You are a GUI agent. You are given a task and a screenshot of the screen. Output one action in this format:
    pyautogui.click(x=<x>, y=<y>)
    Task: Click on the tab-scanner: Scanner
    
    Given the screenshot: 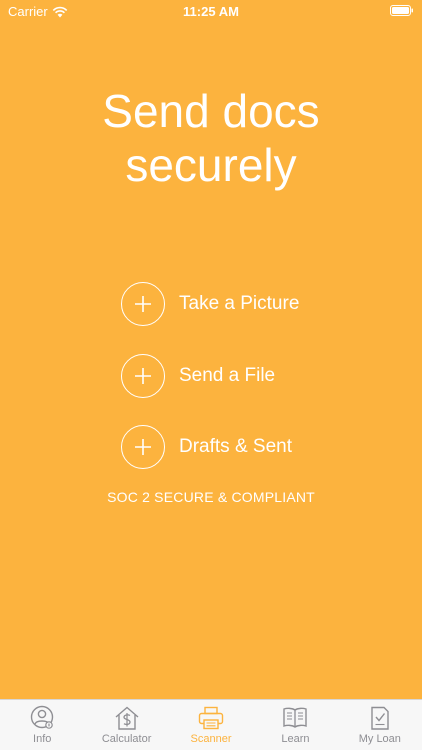 What is the action you would take?
    pyautogui.click(x=211, y=725)
    